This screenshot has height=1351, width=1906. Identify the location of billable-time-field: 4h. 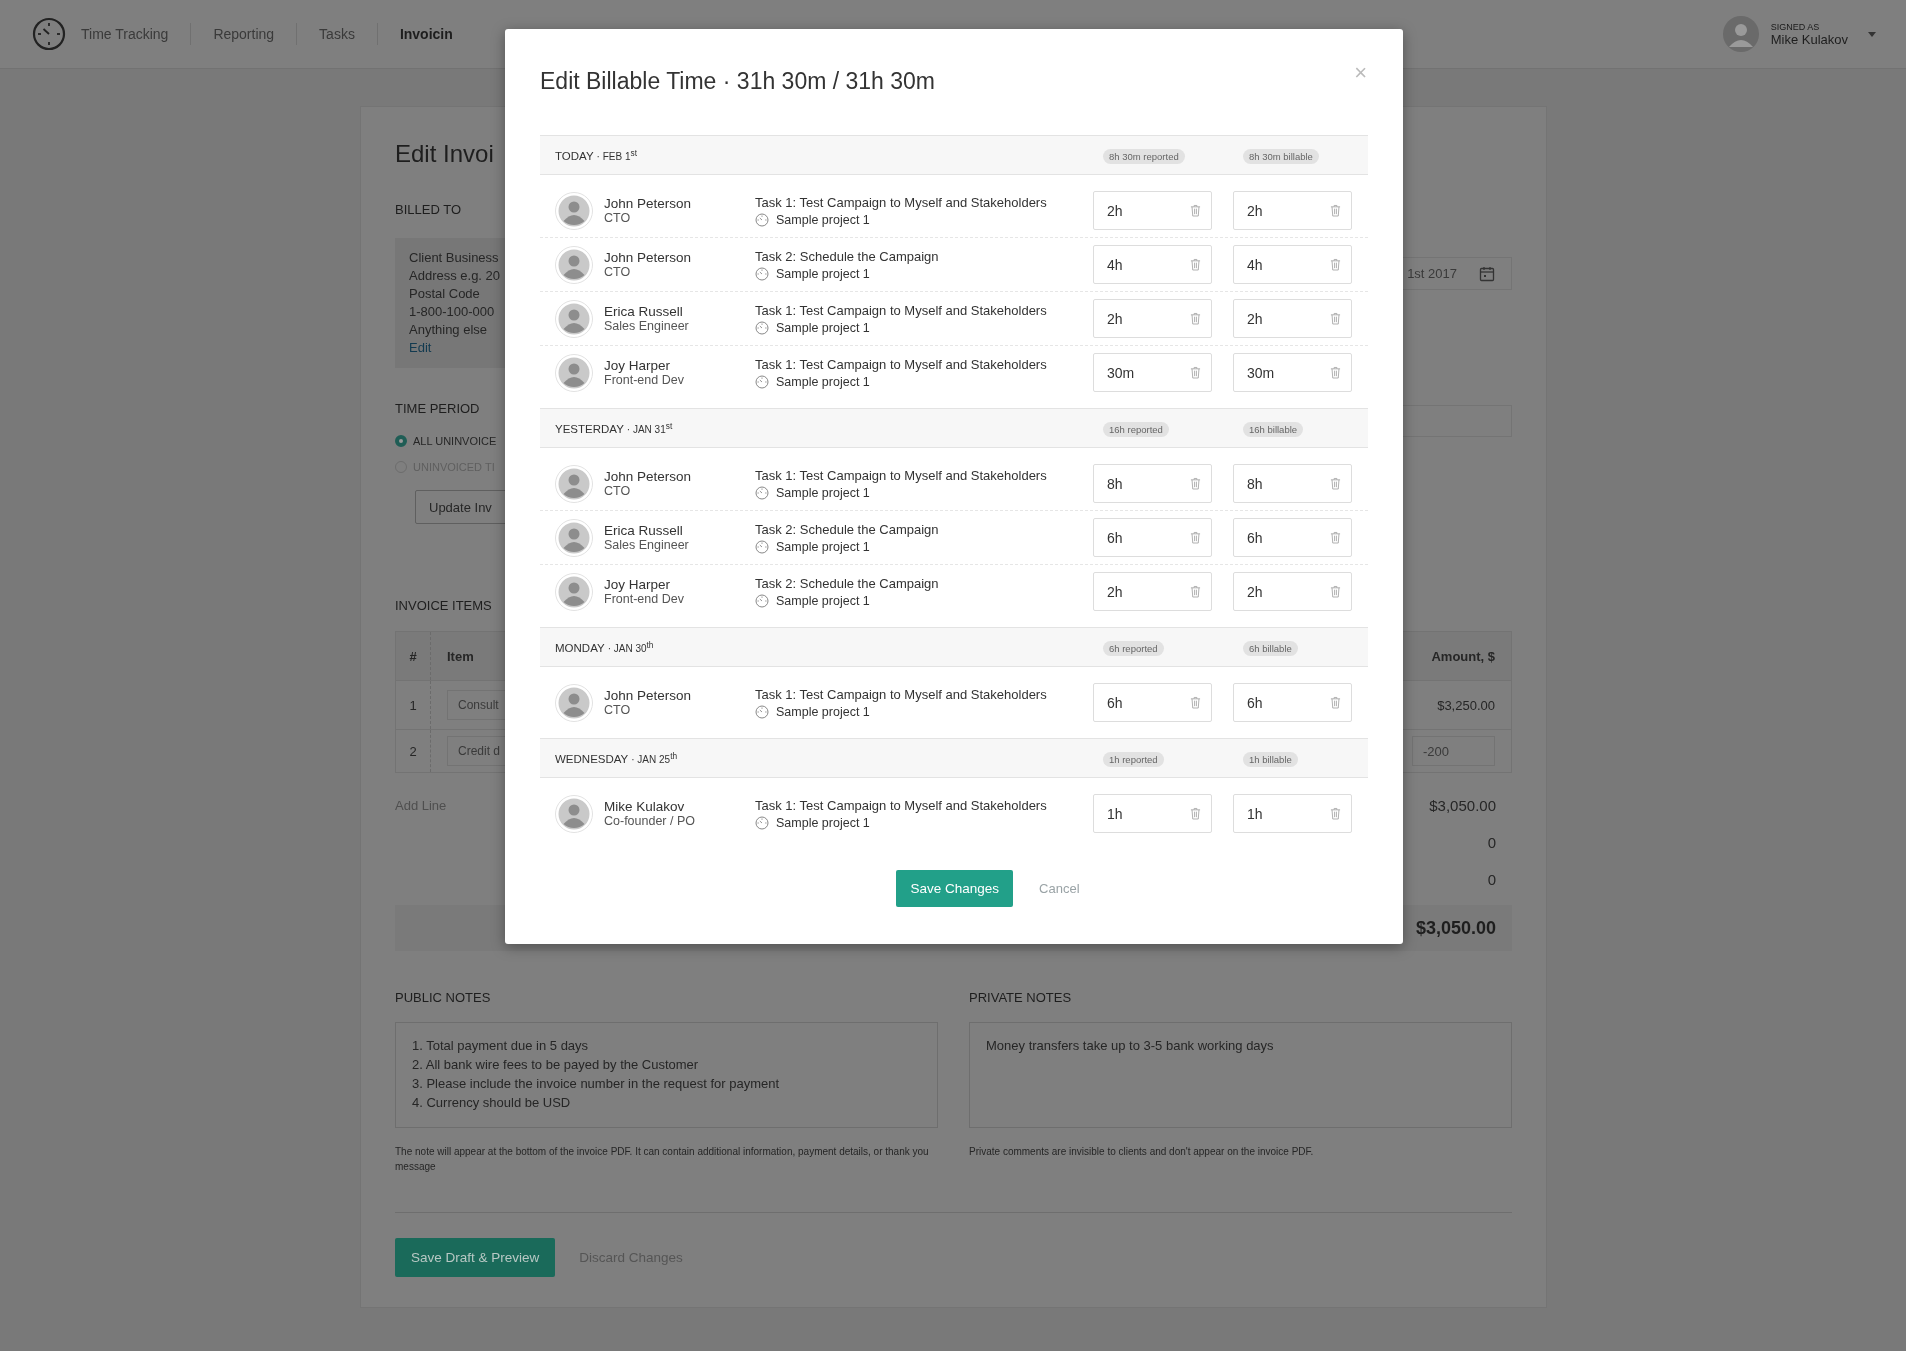
(1292, 264).